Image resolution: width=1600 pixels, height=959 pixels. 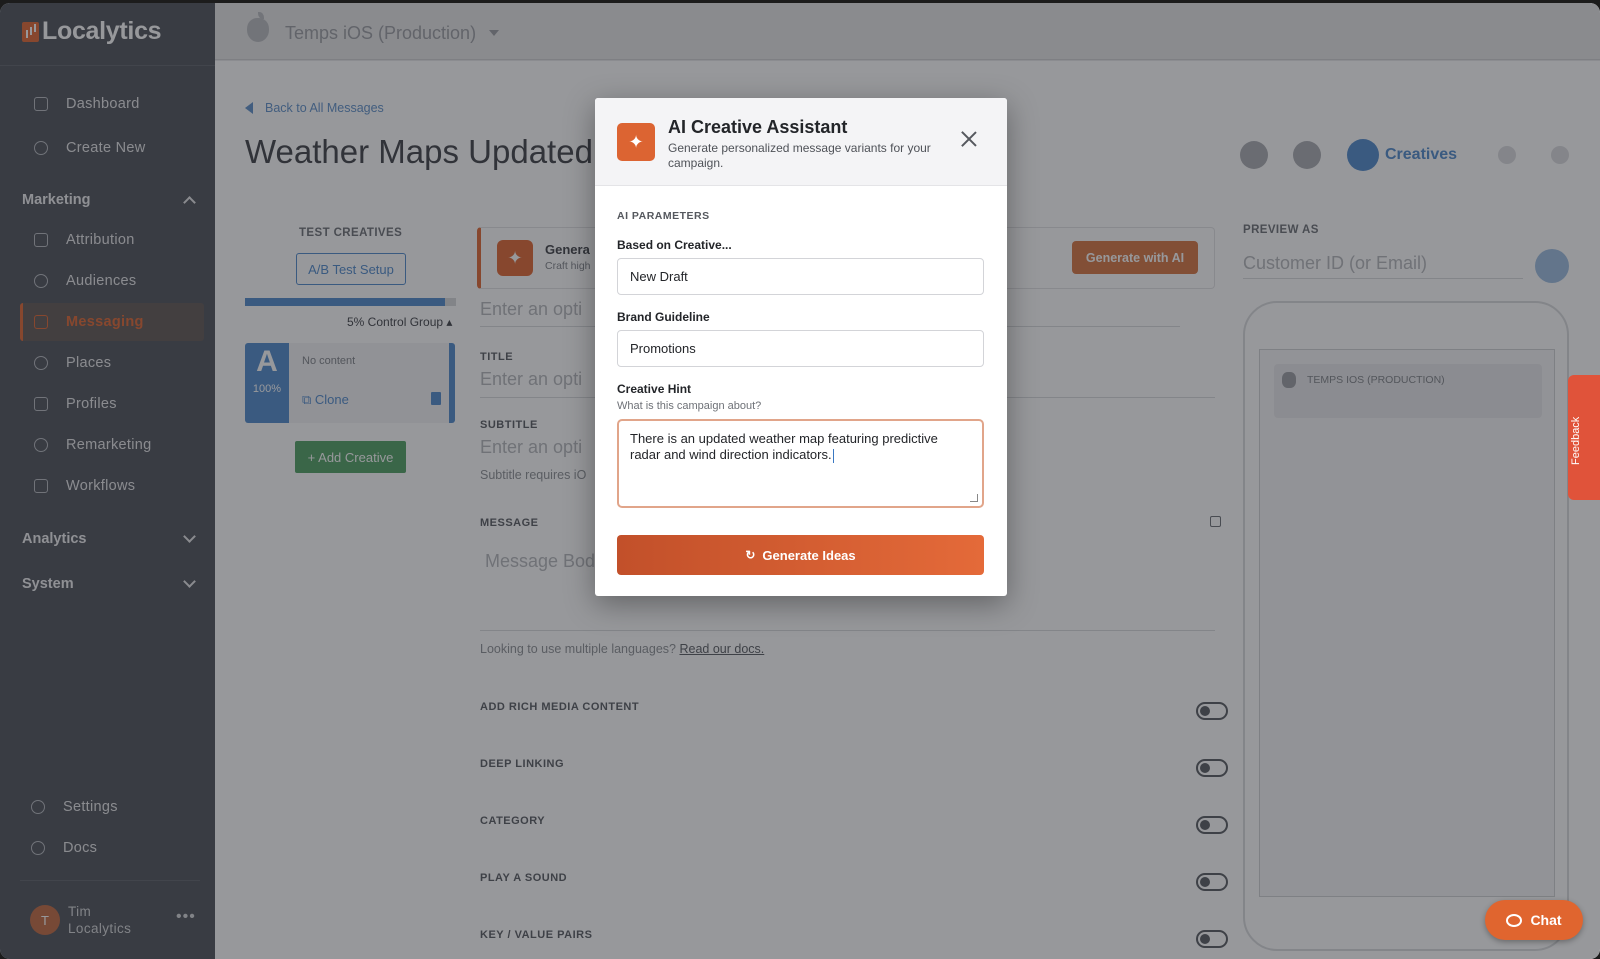 What do you see at coordinates (636, 142) in the screenshot?
I see `sparkle-icon: ✦` at bounding box center [636, 142].